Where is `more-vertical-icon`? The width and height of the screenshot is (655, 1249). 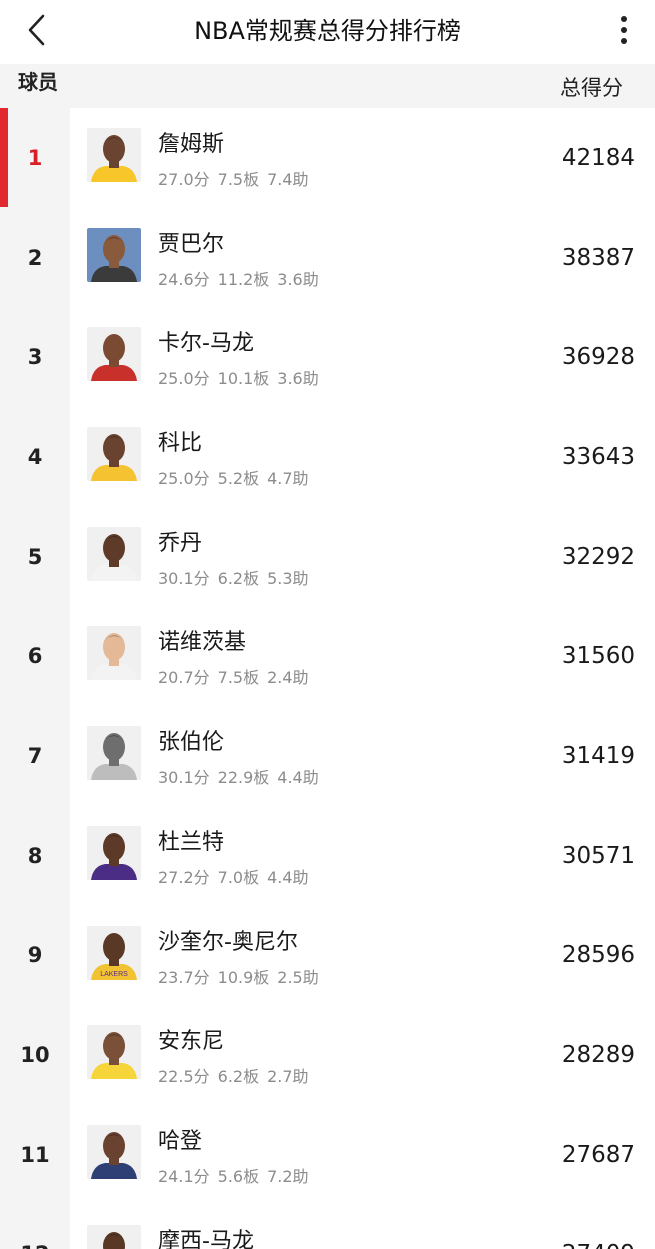
more-vertical-icon is located at coordinates (624, 30).